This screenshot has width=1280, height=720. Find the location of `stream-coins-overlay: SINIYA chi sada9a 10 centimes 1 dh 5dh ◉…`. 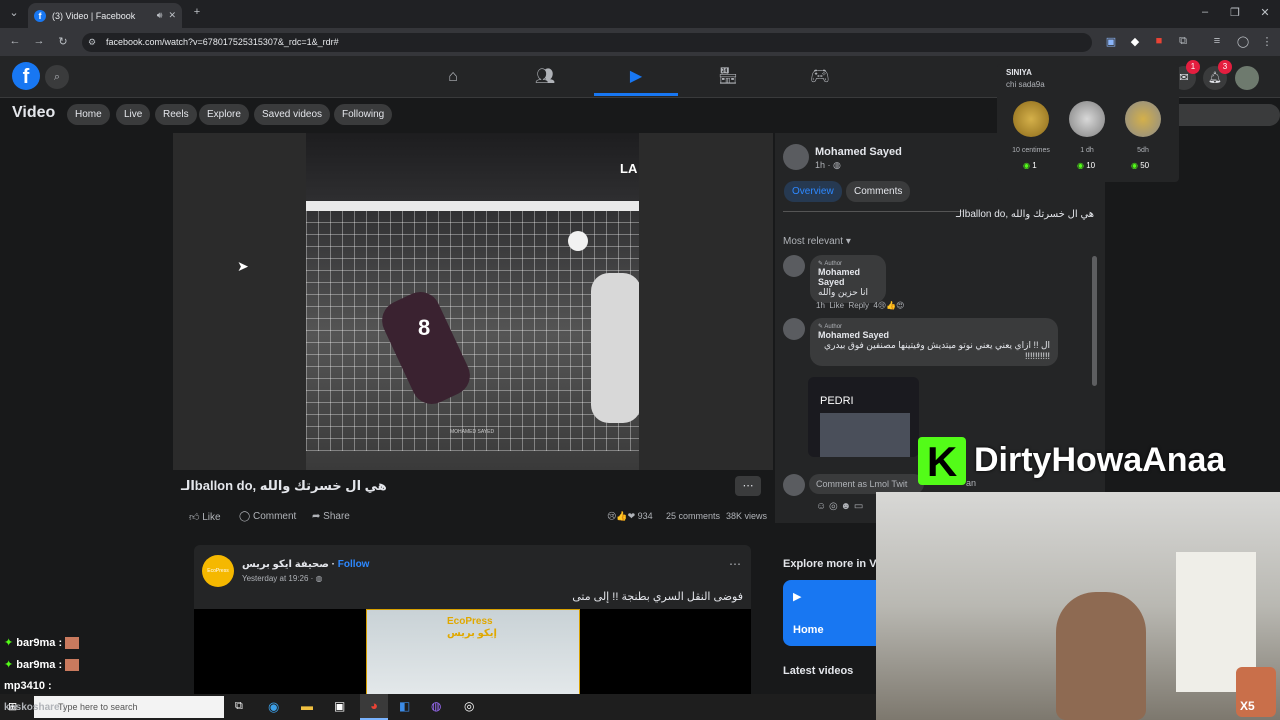

stream-coins-overlay: SINIYA chi sada9a 10 centimes 1 dh 5dh ◉… is located at coordinates (1088, 123).